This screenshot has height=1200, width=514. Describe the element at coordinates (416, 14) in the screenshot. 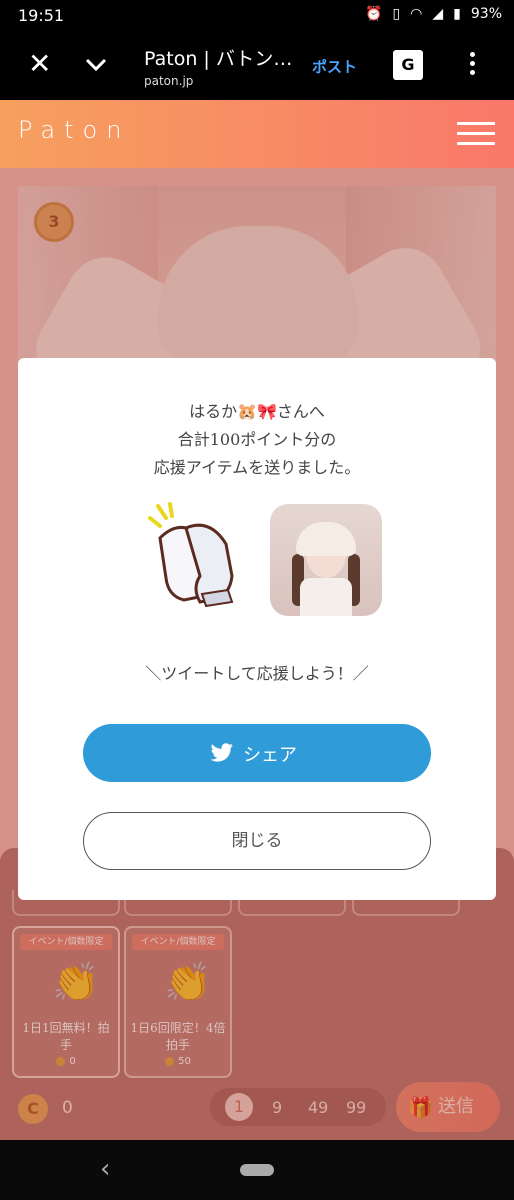

I see `wifi-icon: ◠` at that location.